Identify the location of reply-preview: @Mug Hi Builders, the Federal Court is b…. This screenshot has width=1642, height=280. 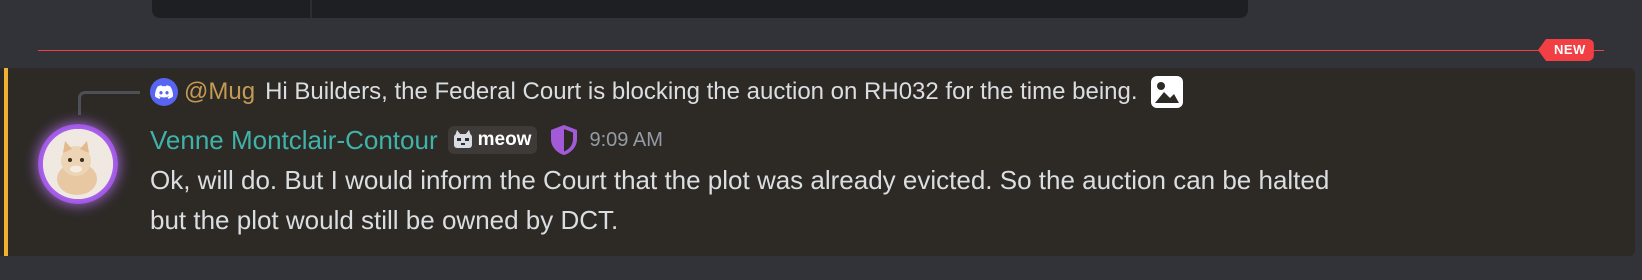
(667, 92).